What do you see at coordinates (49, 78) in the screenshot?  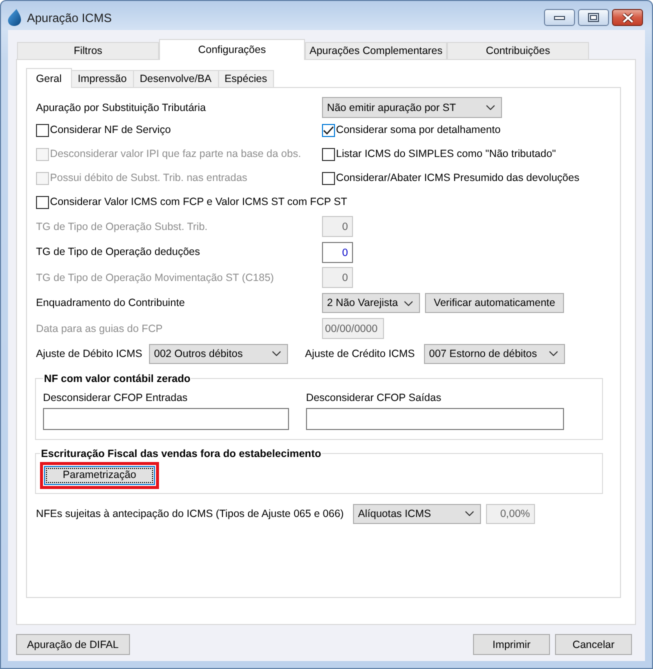 I see `tab: Geral` at bounding box center [49, 78].